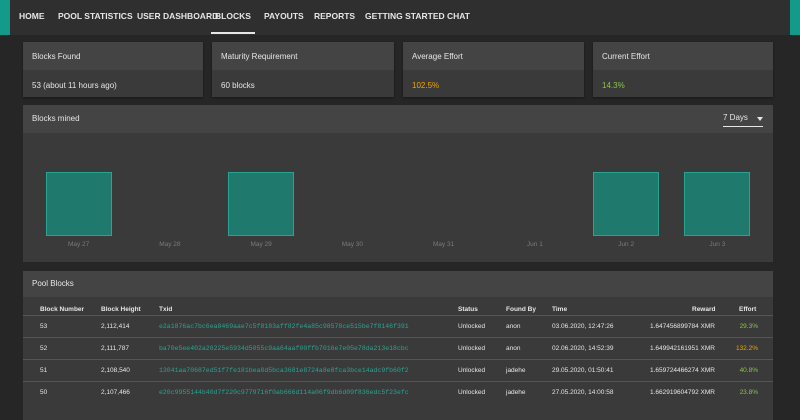  I want to click on card-title: Maturity Requirement, so click(259, 56).